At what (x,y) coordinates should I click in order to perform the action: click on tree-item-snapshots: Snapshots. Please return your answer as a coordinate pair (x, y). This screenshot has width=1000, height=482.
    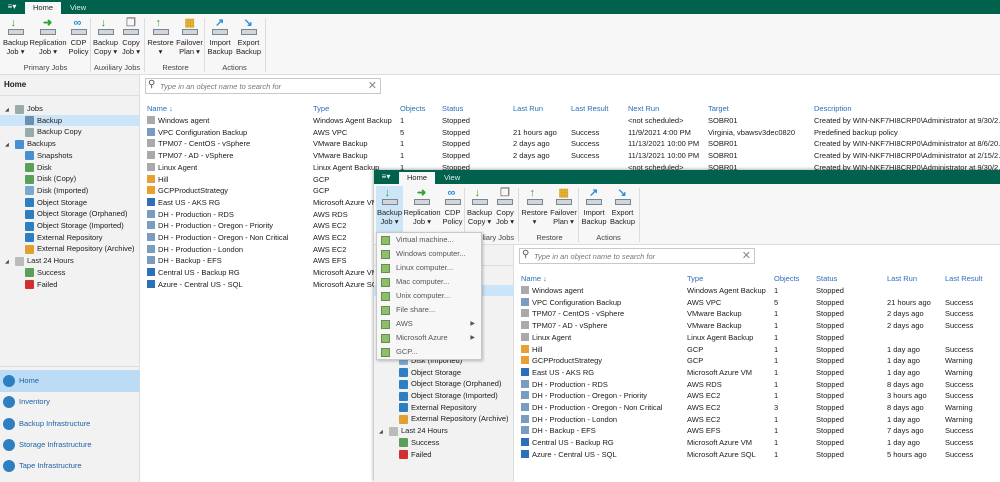
    Looking at the image, I should click on (70, 155).